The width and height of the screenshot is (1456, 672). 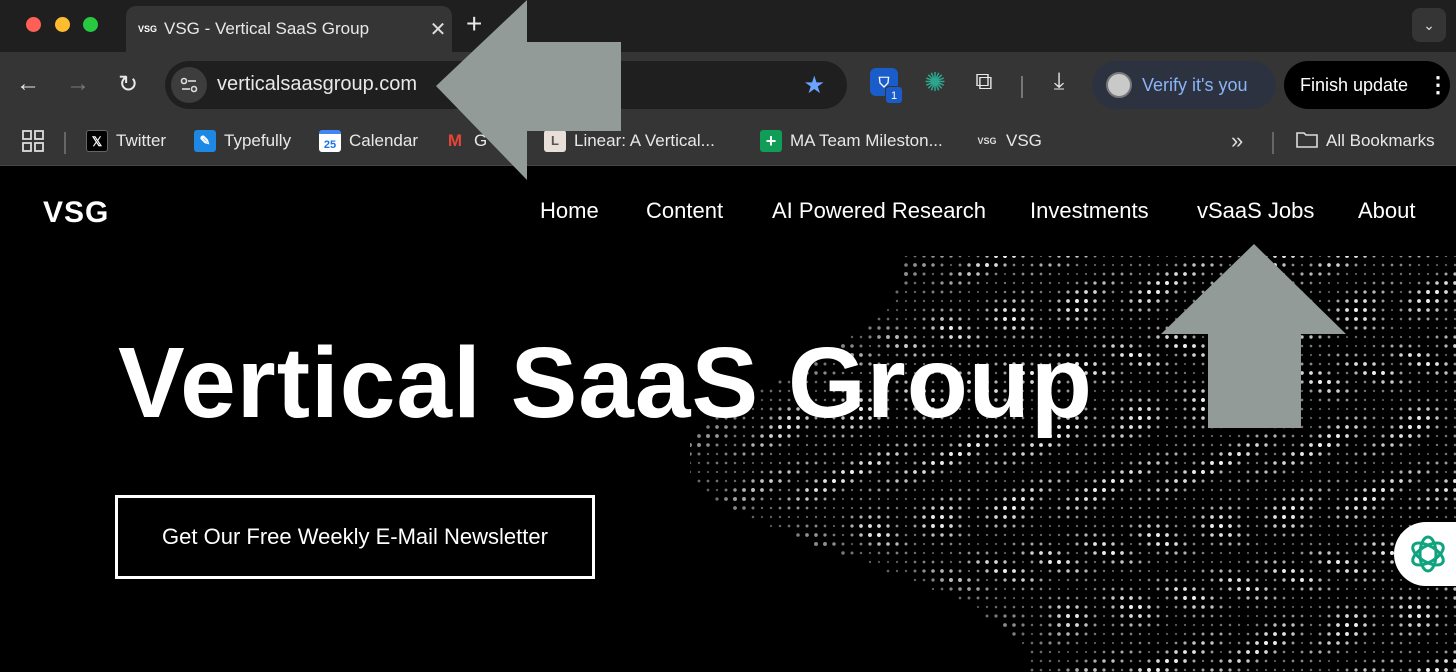 What do you see at coordinates (141, 140) in the screenshot?
I see `bookmark-label: Twitter` at bounding box center [141, 140].